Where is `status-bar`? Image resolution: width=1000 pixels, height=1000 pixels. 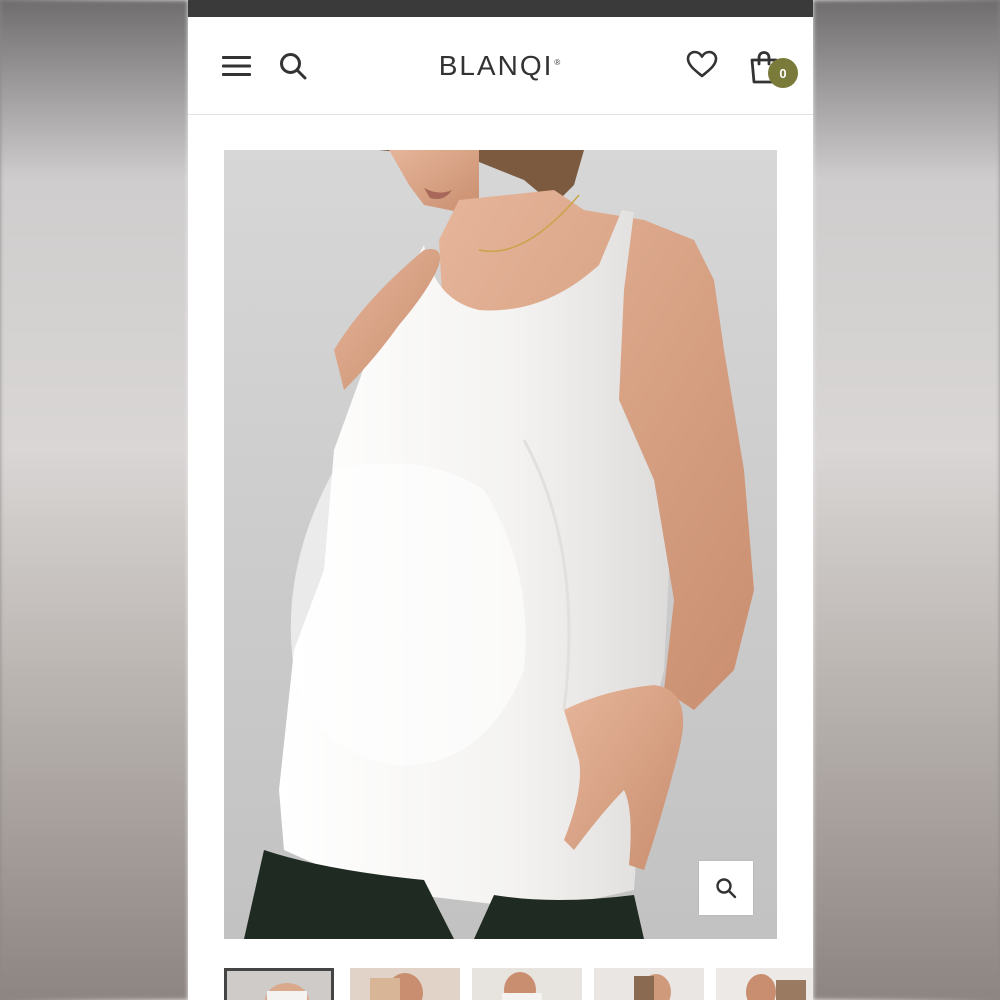
status-bar is located at coordinates (500, 8).